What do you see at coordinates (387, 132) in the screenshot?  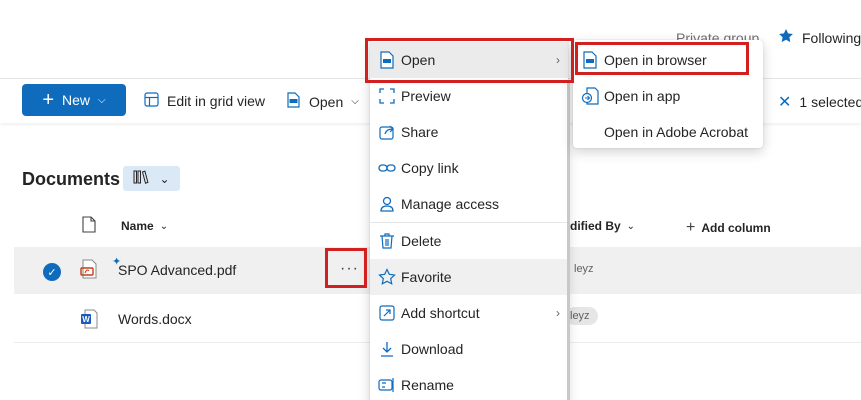 I see `share-icon` at bounding box center [387, 132].